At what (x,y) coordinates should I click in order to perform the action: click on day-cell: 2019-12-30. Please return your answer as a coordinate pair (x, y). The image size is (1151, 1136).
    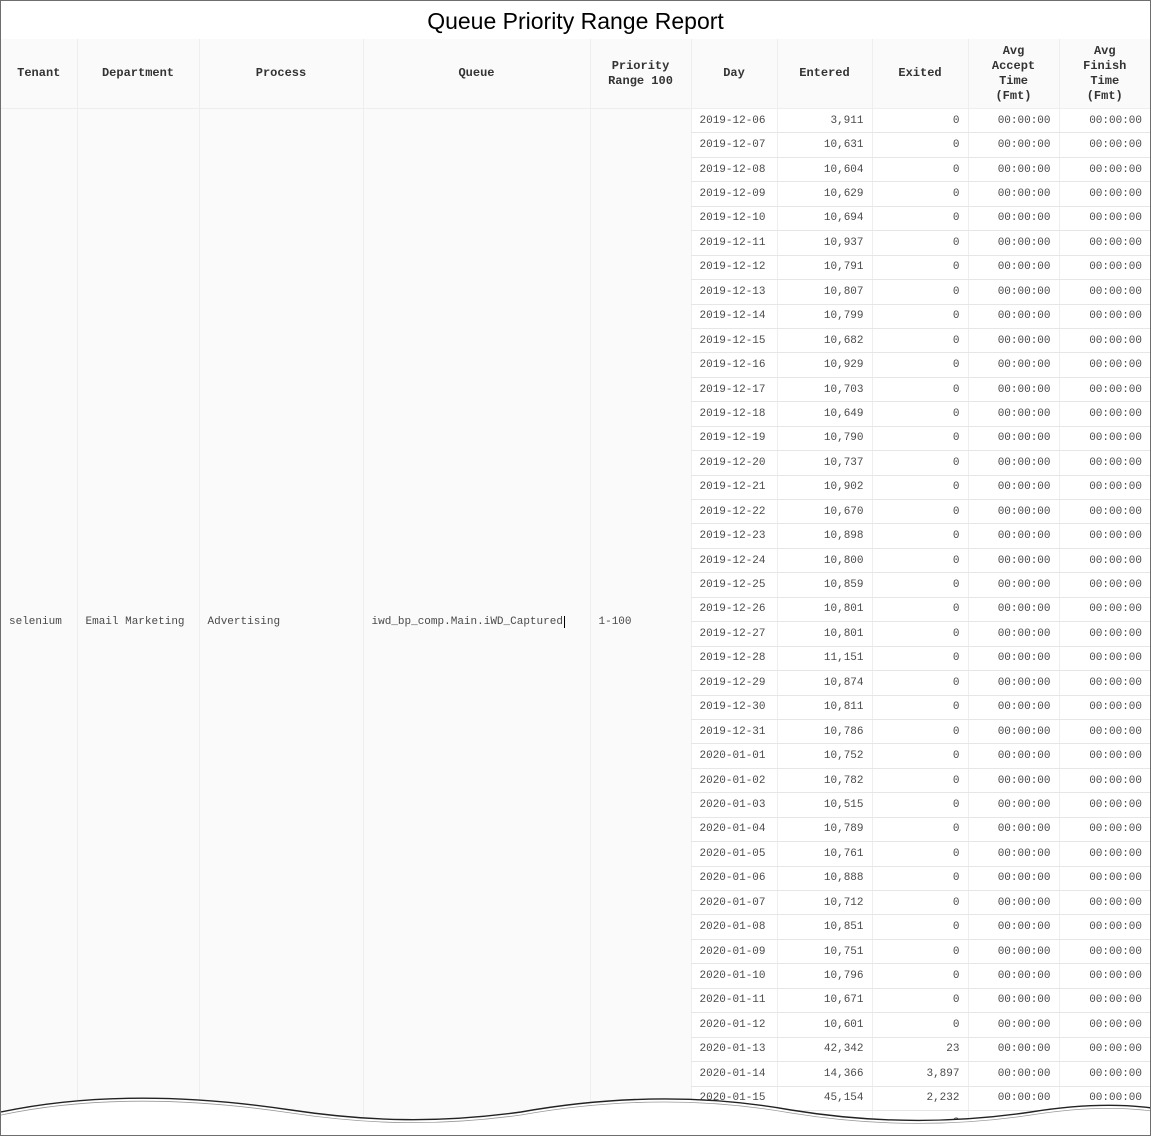
    Looking at the image, I should click on (733, 707).